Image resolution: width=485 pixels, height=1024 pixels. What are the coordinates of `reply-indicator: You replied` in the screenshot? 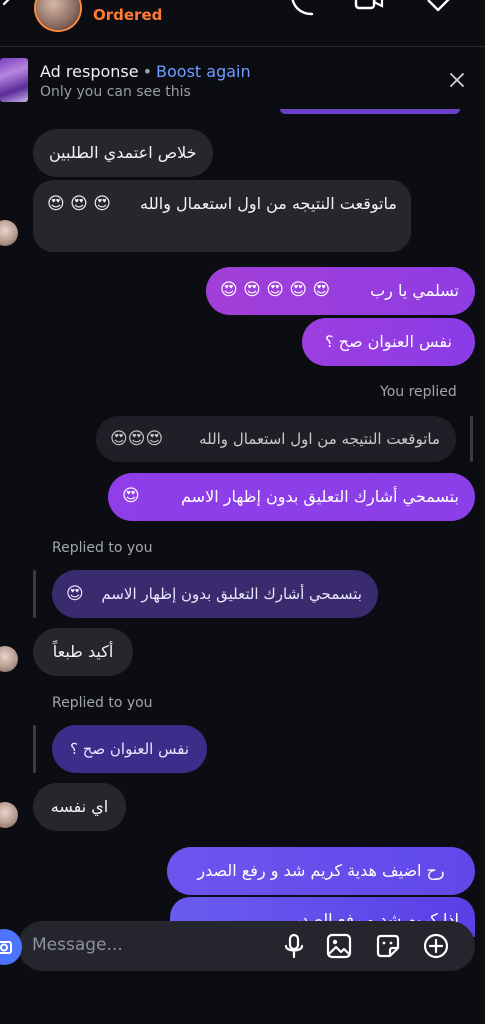 It's located at (418, 392).